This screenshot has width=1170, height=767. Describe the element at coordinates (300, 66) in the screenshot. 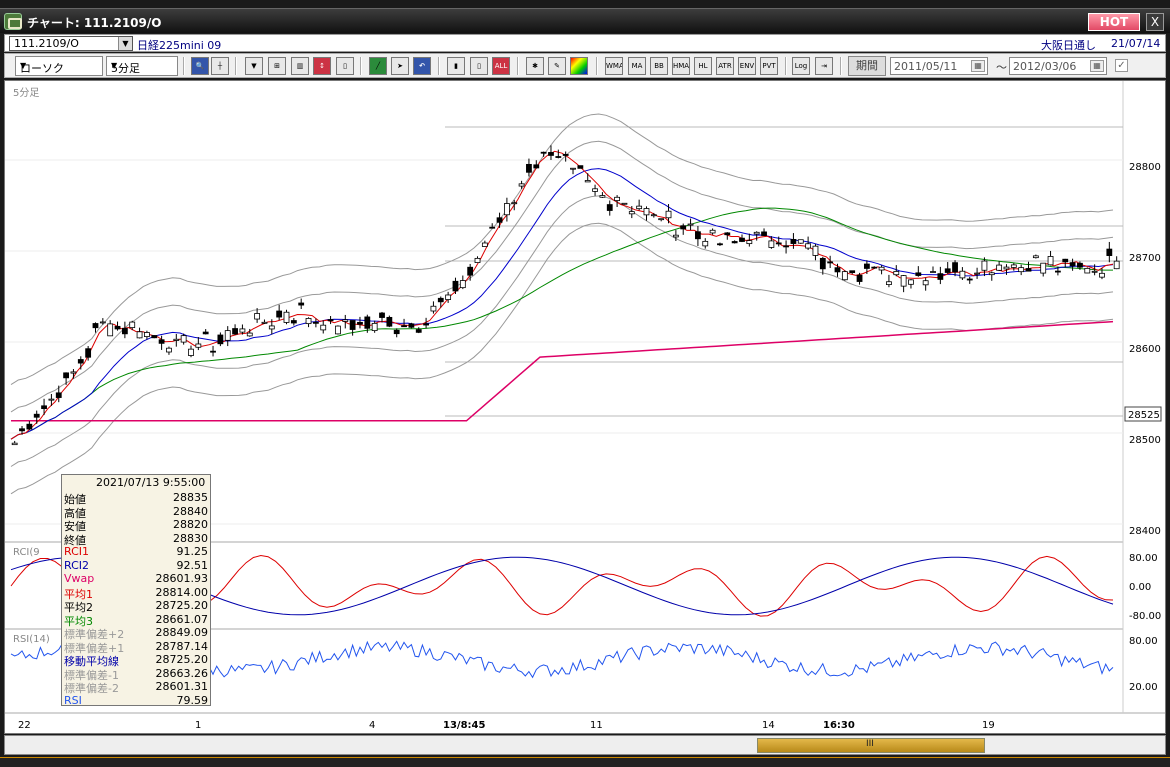

I see `volume-icon: ▥` at that location.